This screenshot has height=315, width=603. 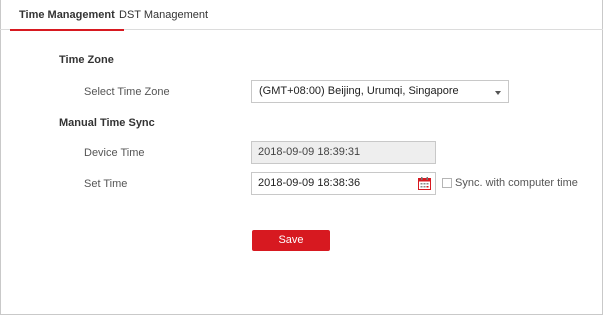 I want to click on select-time-zone-label: Select Time Zone, so click(x=127, y=92).